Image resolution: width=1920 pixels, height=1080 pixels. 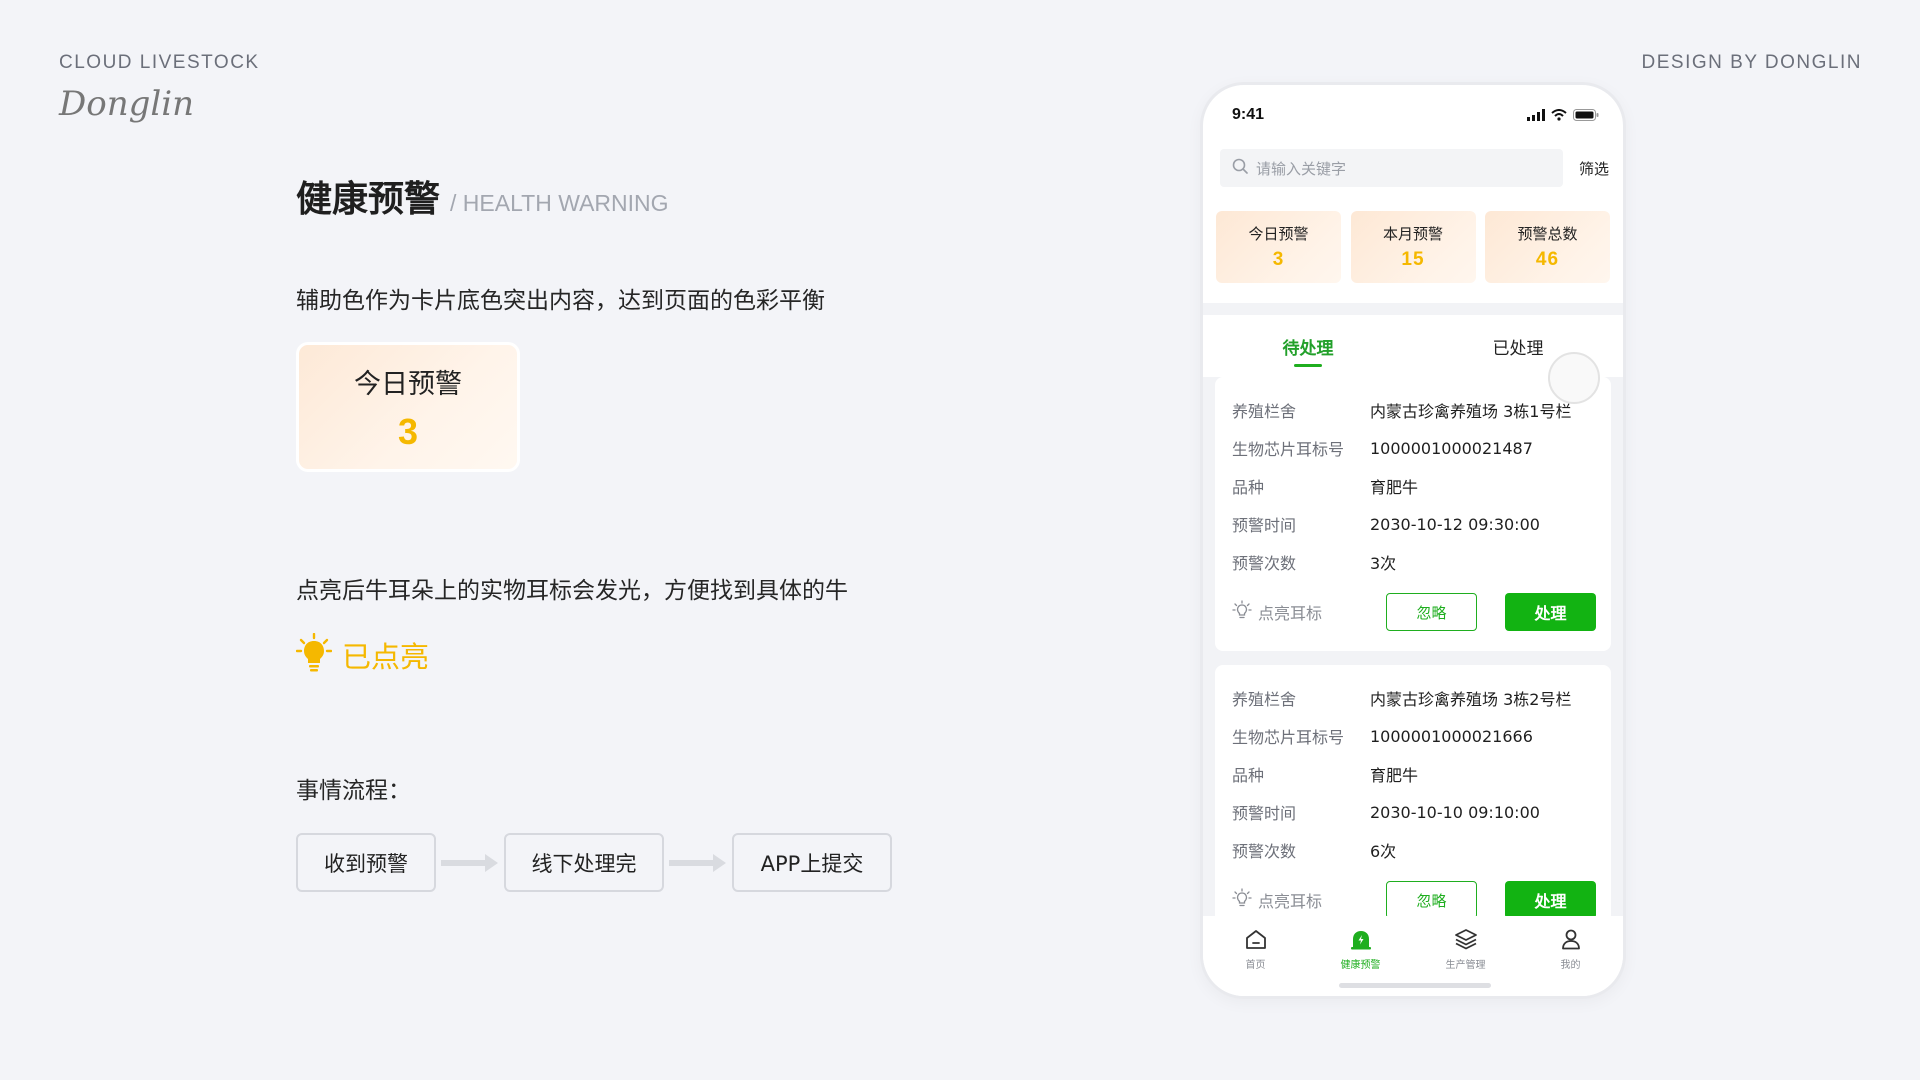 What do you see at coordinates (1255, 956) in the screenshot?
I see `tabbar-item-home: 首页` at bounding box center [1255, 956].